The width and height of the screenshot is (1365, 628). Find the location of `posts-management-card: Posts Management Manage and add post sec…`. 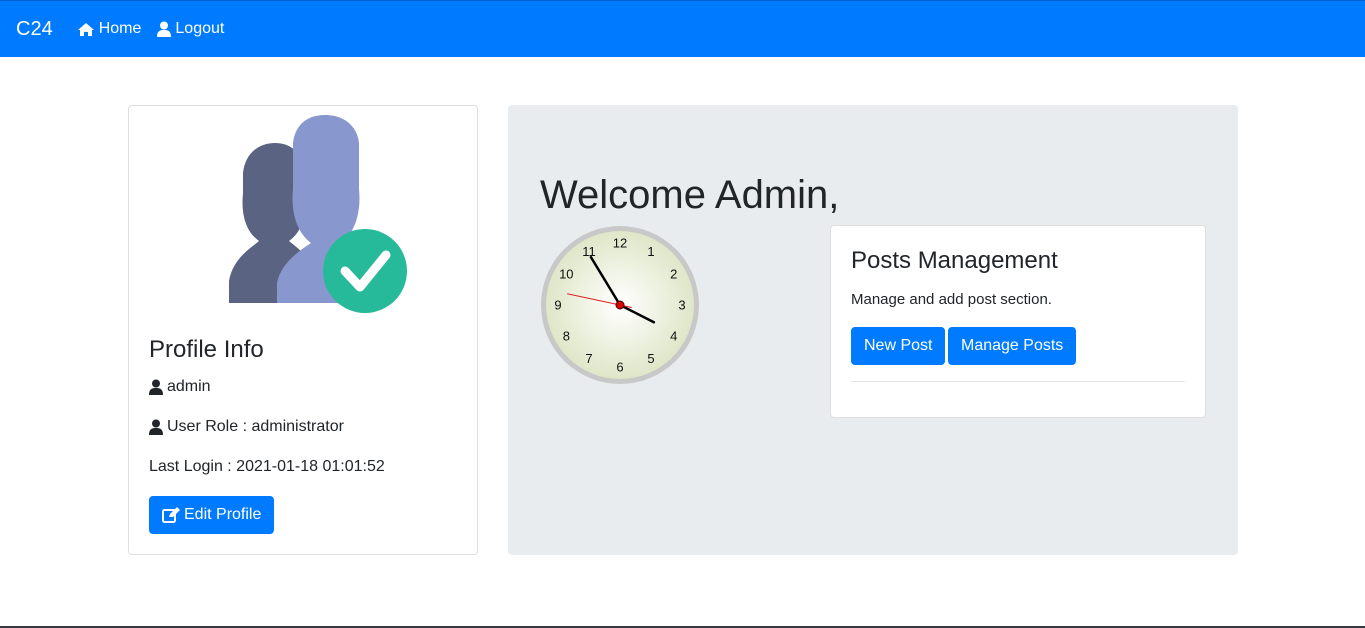

posts-management-card: Posts Management Manage and add post sec… is located at coordinates (1018, 321).